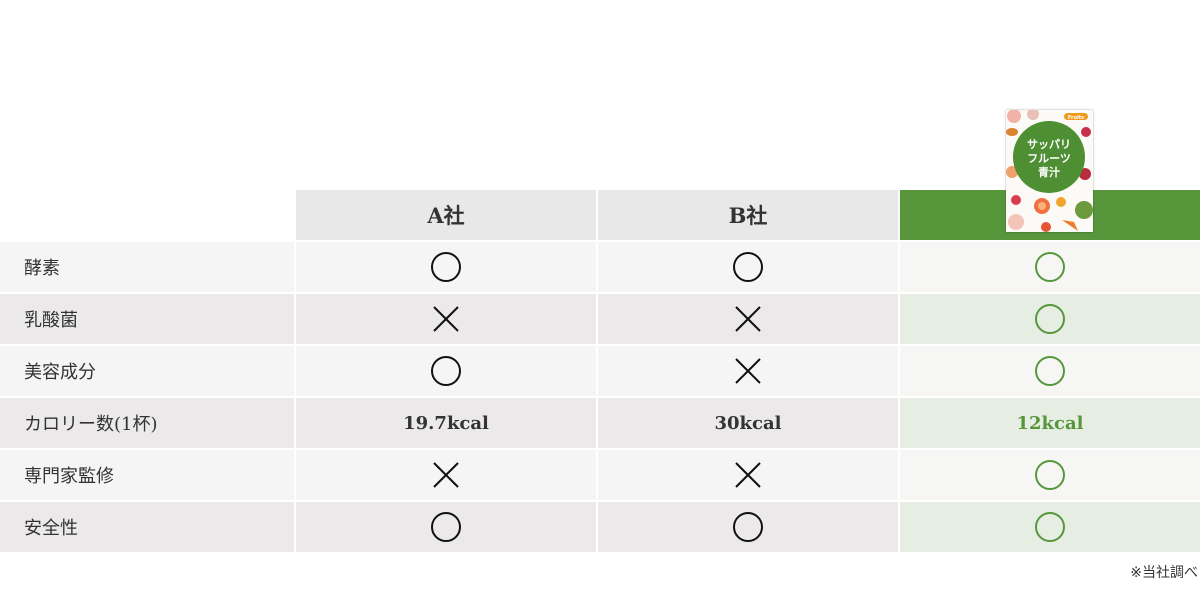 This screenshot has height=611, width=1200. Describe the element at coordinates (1049, 158) in the screenshot. I see `package-name-line2: フルーツ` at that location.